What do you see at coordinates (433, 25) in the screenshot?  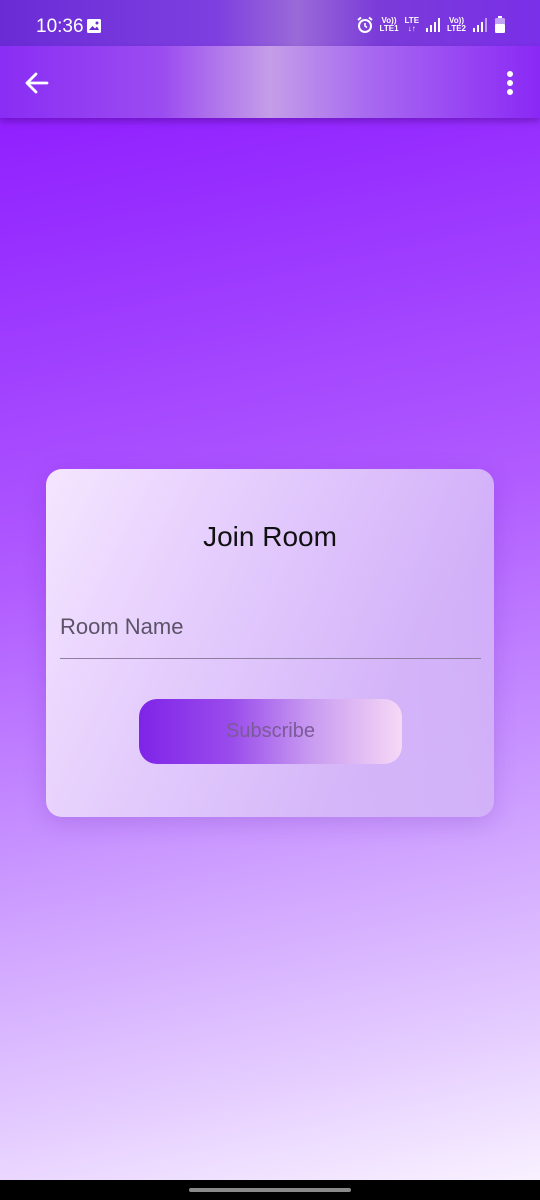 I see `signal-strength-1-icon` at bounding box center [433, 25].